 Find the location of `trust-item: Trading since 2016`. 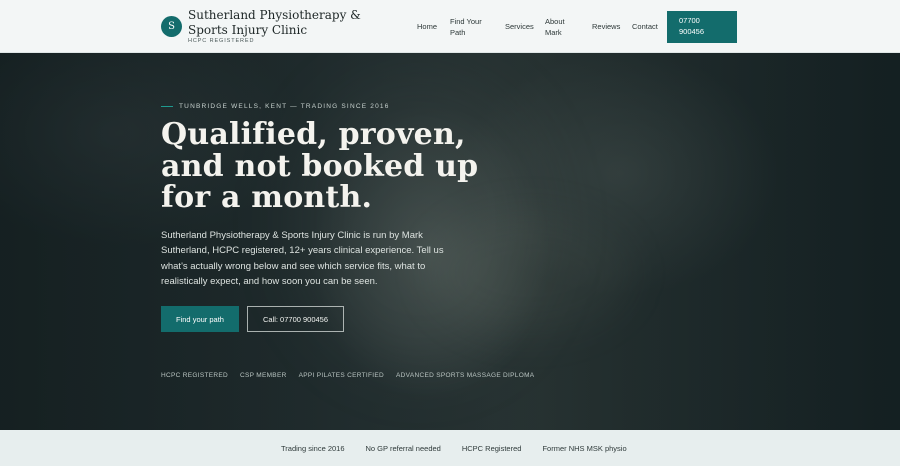

trust-item: Trading since 2016 is located at coordinates (313, 448).